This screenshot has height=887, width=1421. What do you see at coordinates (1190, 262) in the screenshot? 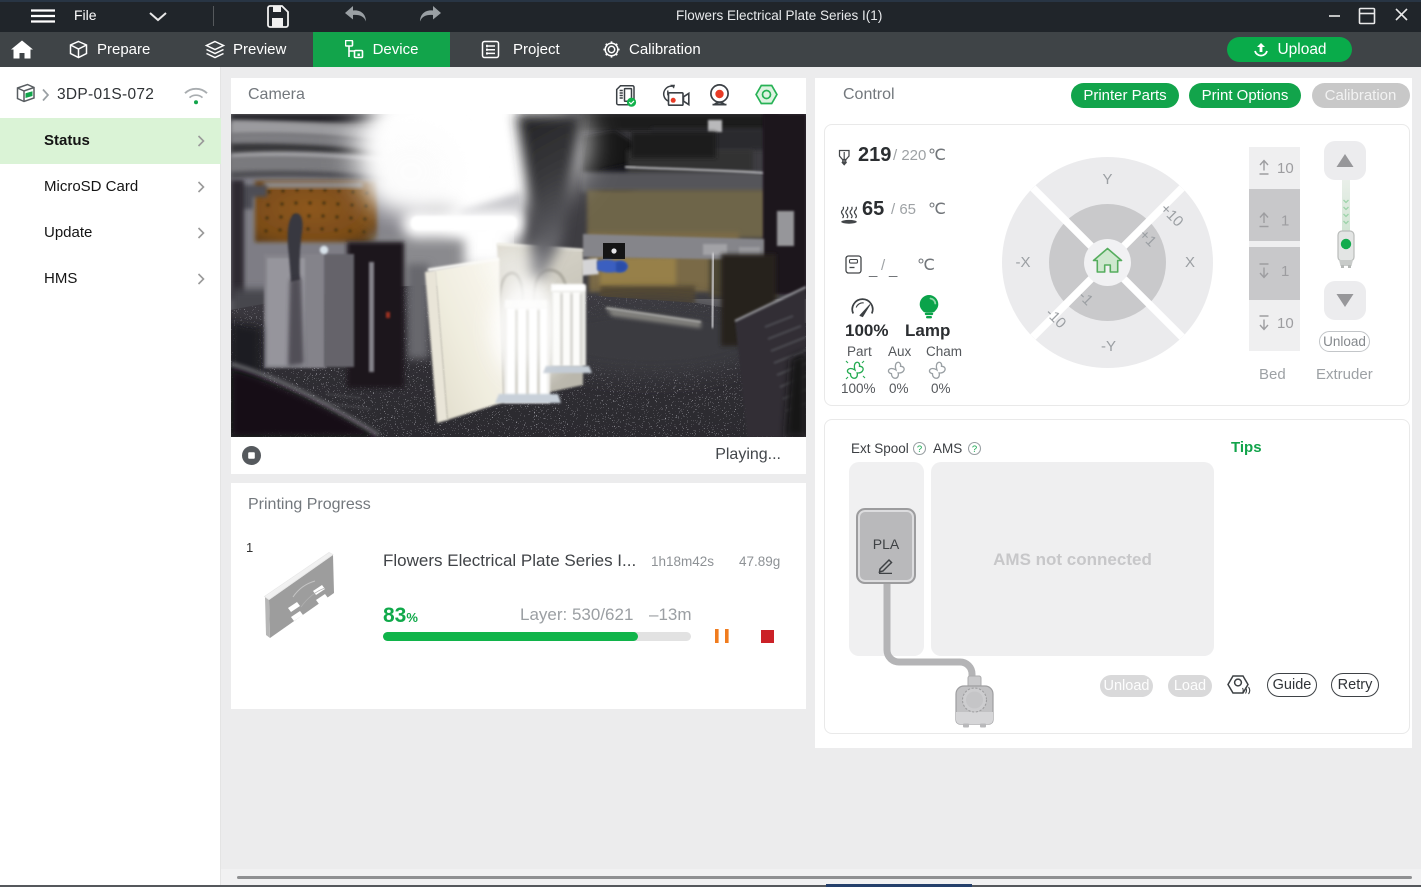
I see `svg-text: X` at bounding box center [1190, 262].